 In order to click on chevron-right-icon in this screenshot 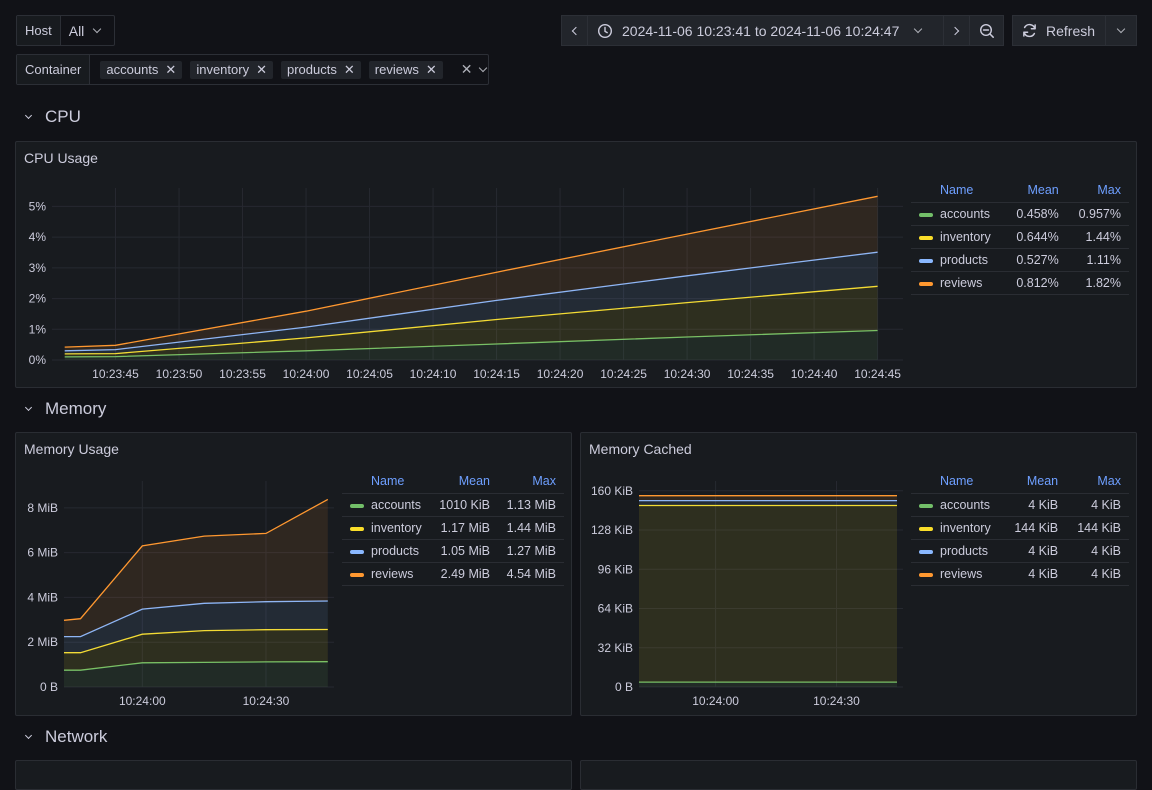, I will do `click(955, 30)`.